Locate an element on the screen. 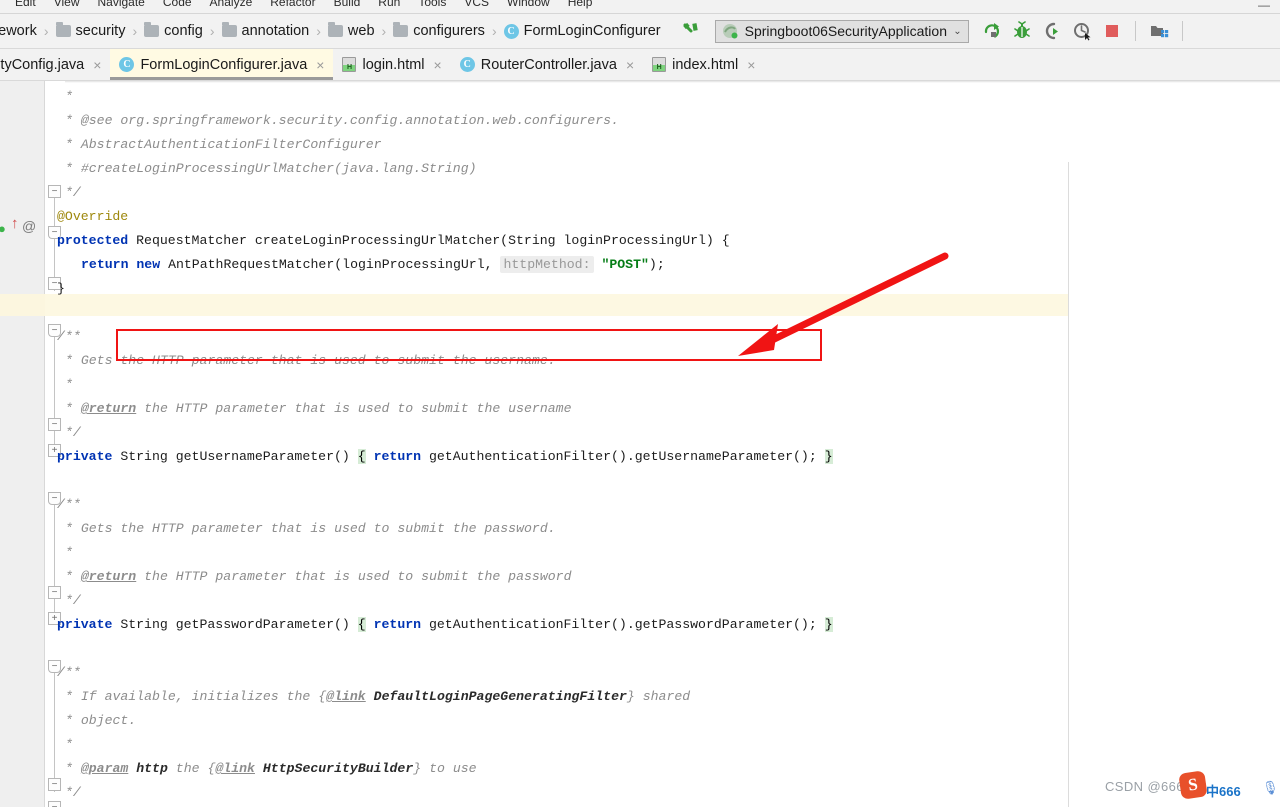 The image size is (1280, 807). project-structure-button is located at coordinates (1159, 31).